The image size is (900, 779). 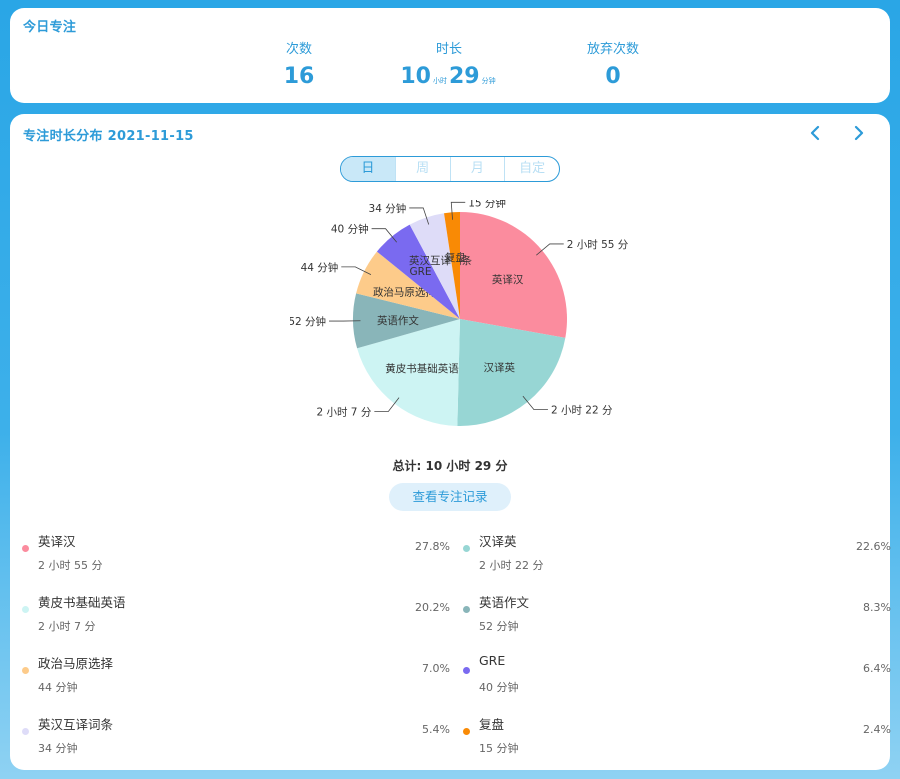 What do you see at coordinates (82, 602) in the screenshot?
I see `legend-name: 黄皮书基础英语` at bounding box center [82, 602].